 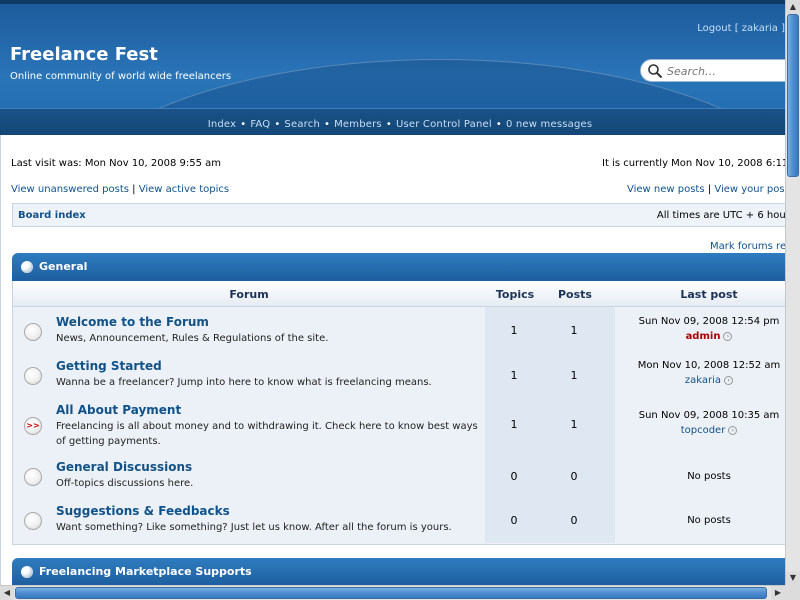 I want to click on last-post-date: Sun Nov 09, 2008 10:35 am, so click(x=709, y=415).